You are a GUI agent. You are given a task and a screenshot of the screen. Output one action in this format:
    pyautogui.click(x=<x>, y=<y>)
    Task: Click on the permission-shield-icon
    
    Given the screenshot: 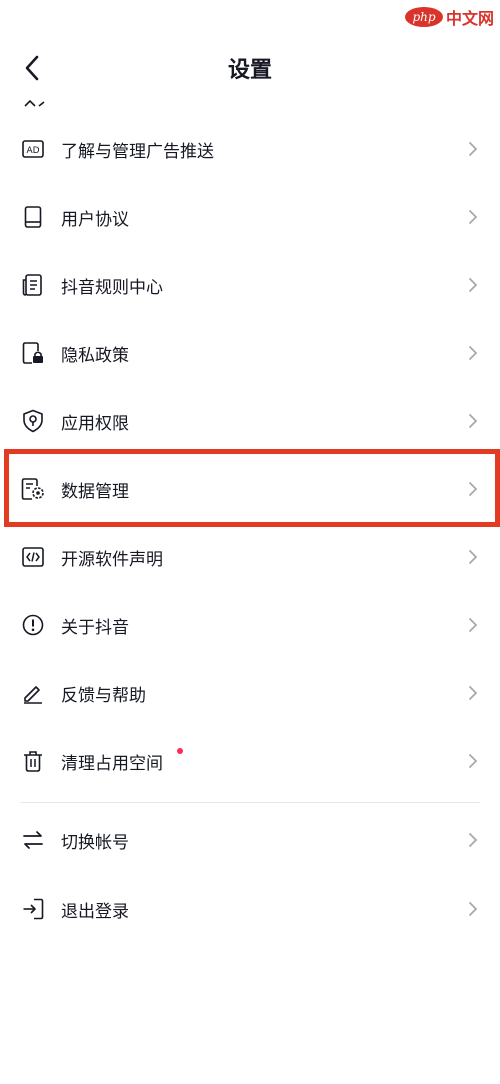 What is the action you would take?
    pyautogui.click(x=33, y=421)
    